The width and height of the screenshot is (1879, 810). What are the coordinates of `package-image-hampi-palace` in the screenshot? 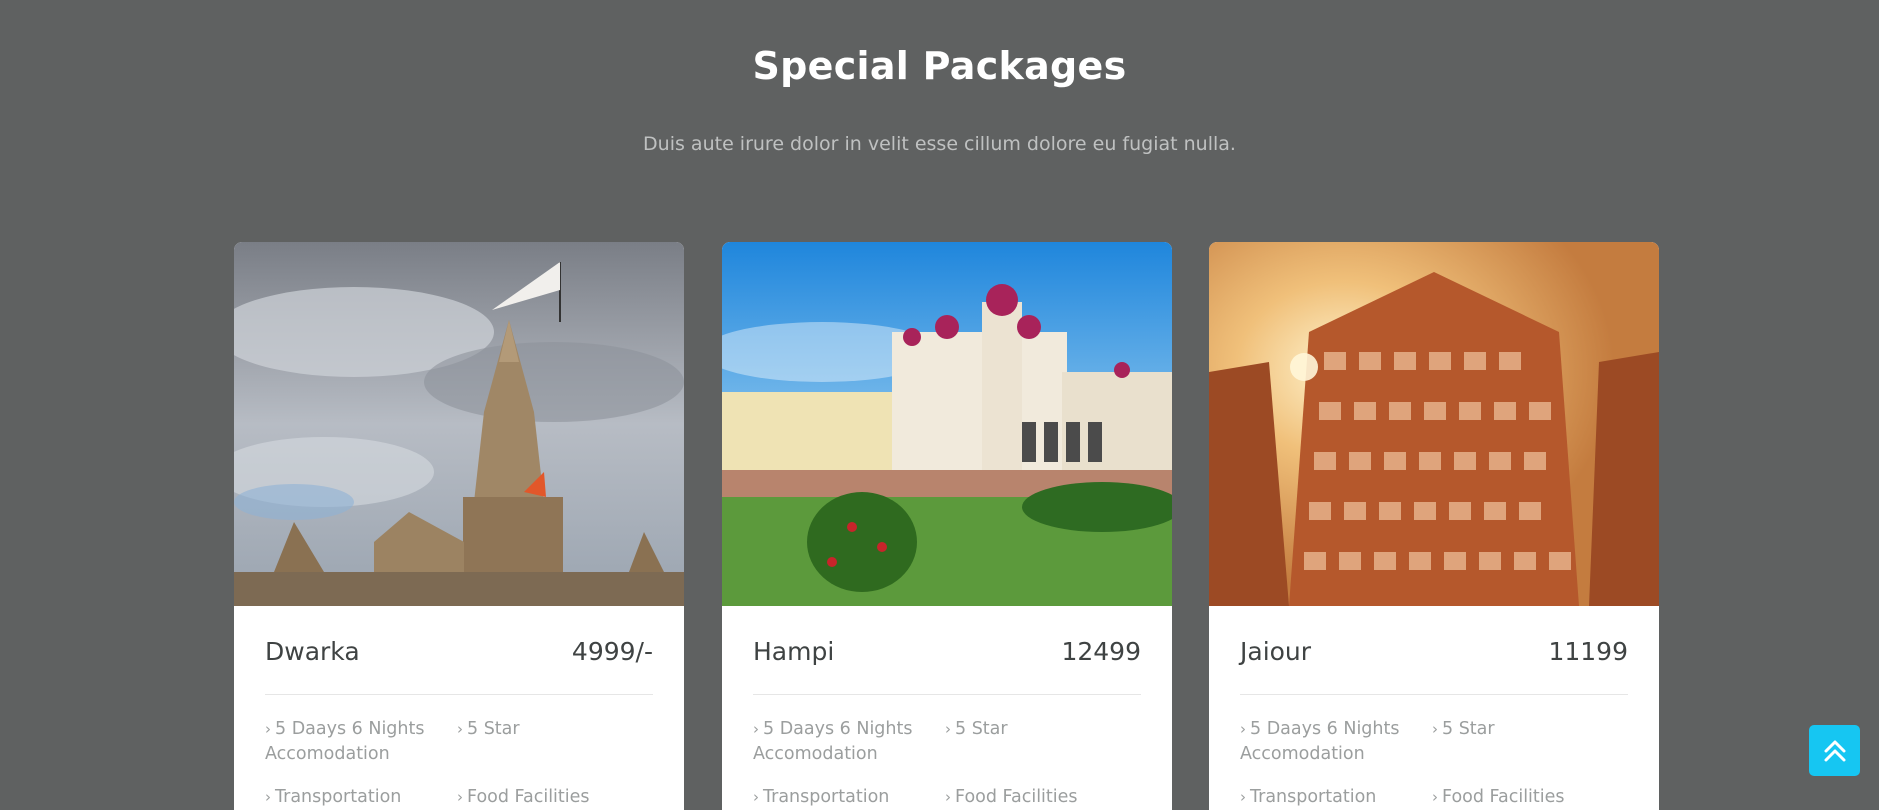 It's located at (947, 424).